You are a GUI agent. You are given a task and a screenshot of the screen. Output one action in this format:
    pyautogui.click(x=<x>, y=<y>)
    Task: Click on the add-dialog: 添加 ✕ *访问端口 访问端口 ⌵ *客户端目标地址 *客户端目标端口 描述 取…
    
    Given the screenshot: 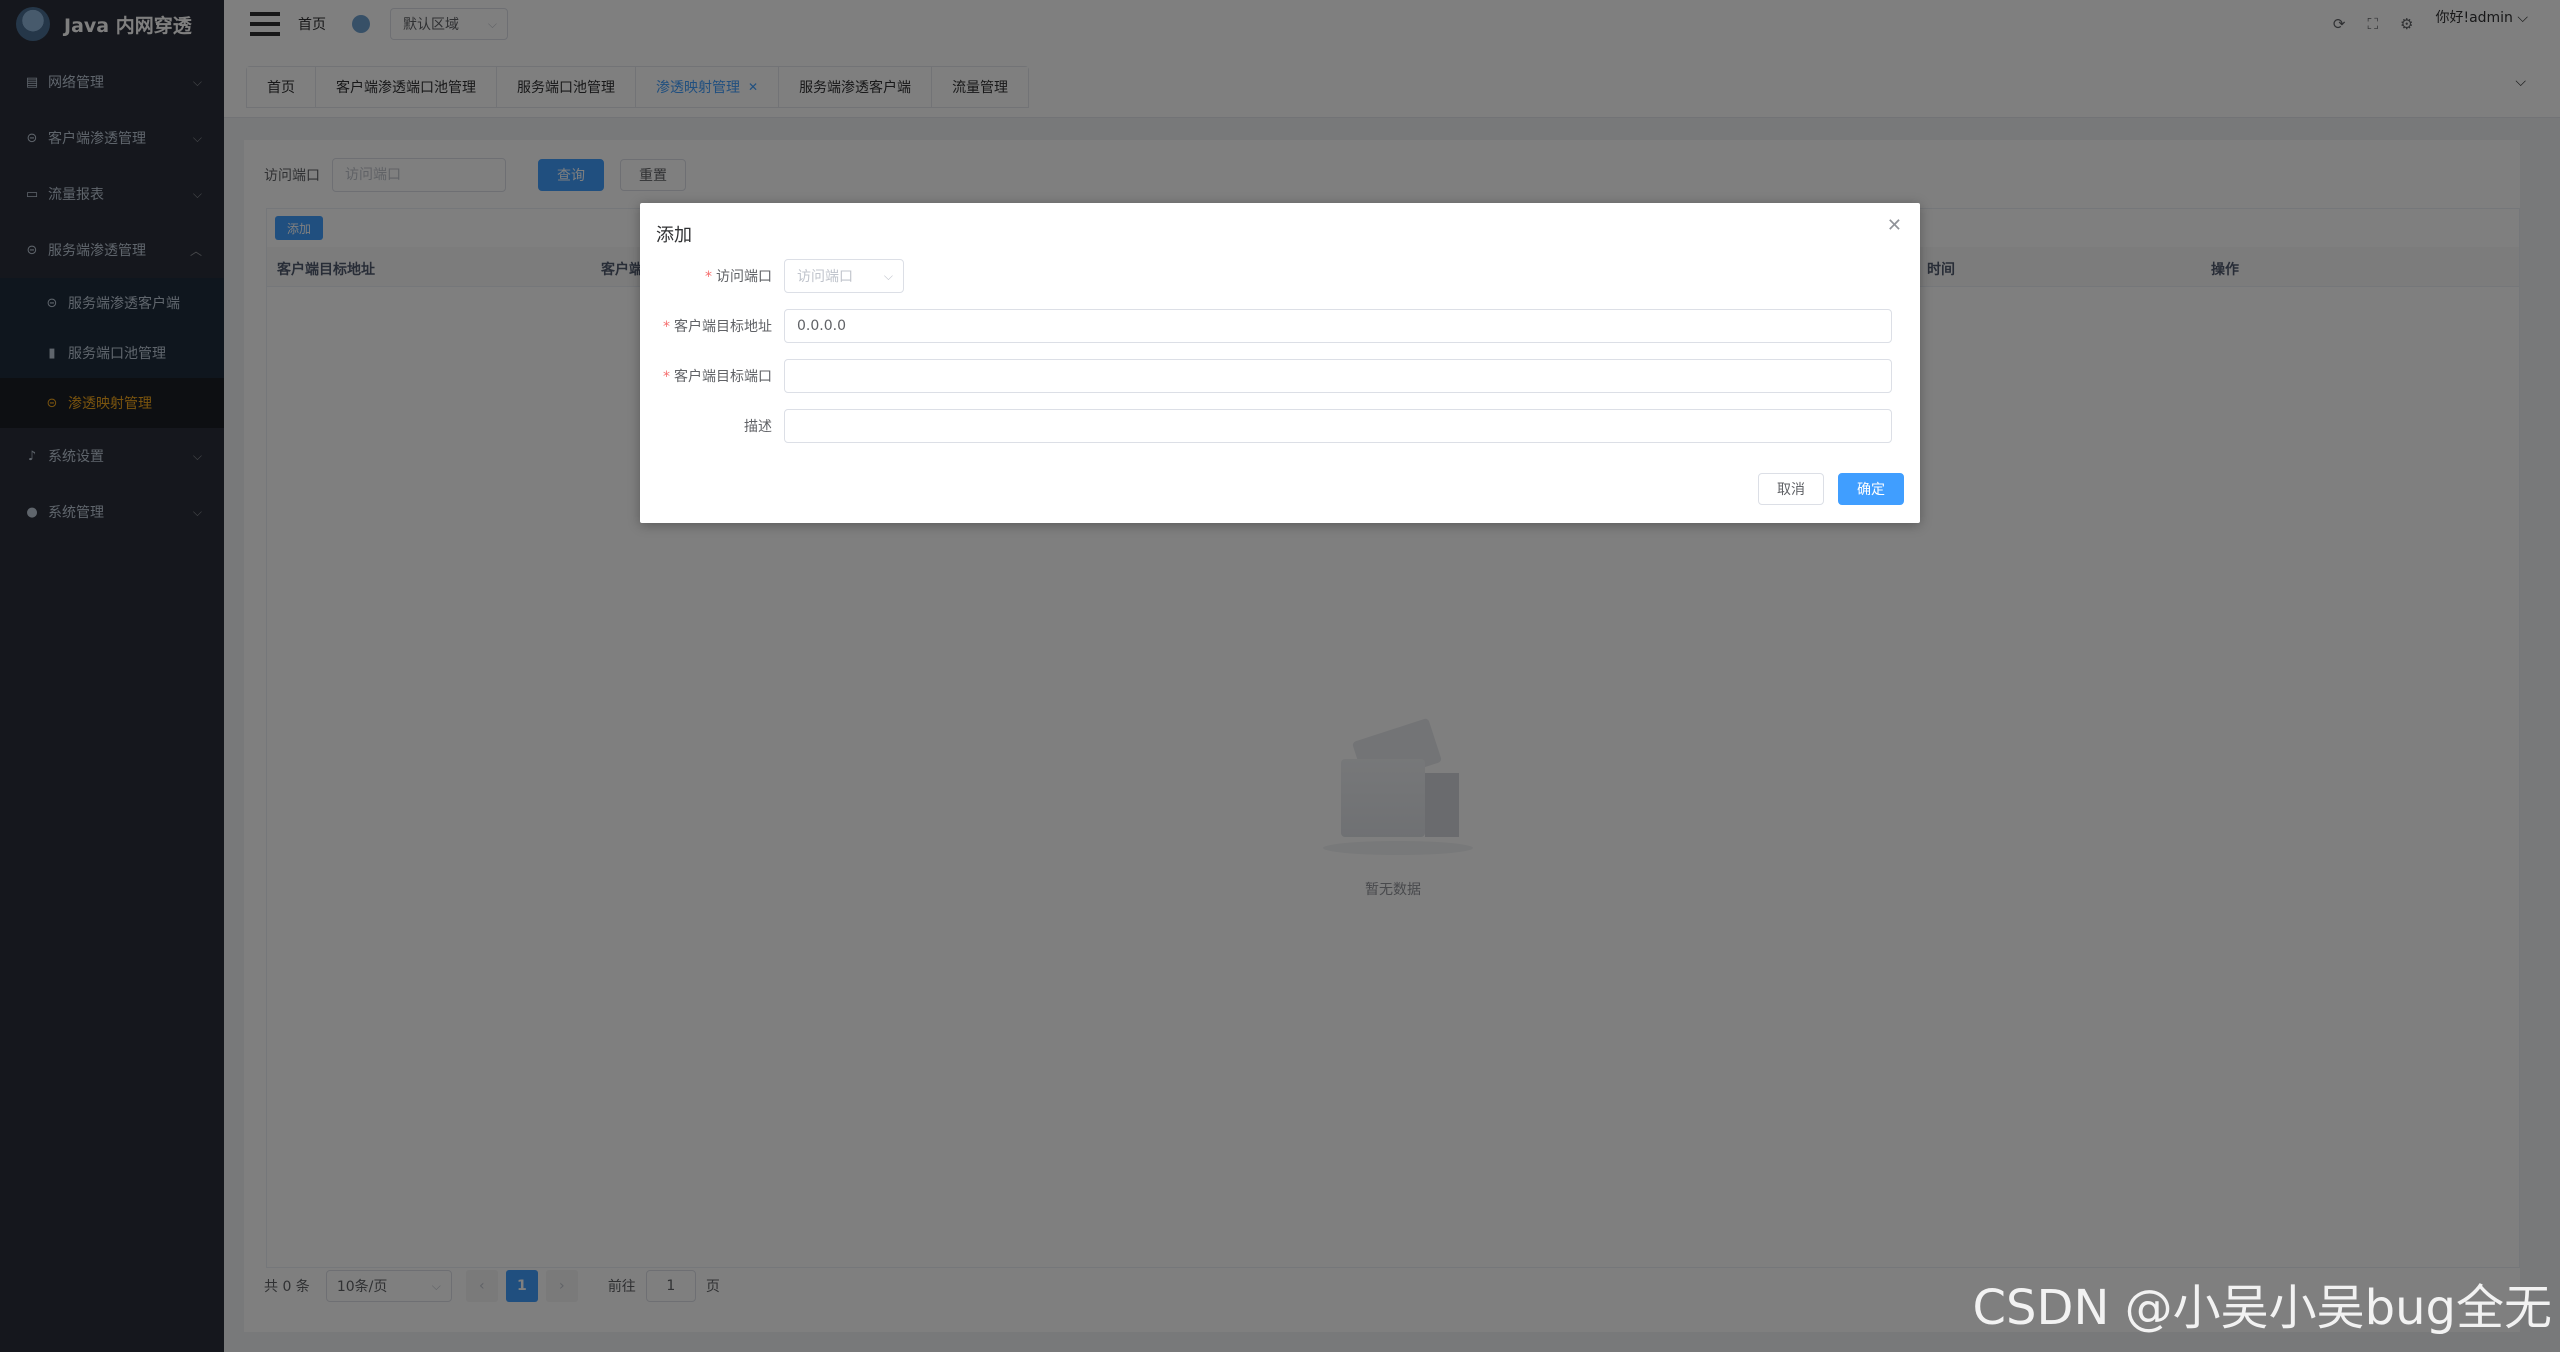 What is the action you would take?
    pyautogui.click(x=1280, y=363)
    